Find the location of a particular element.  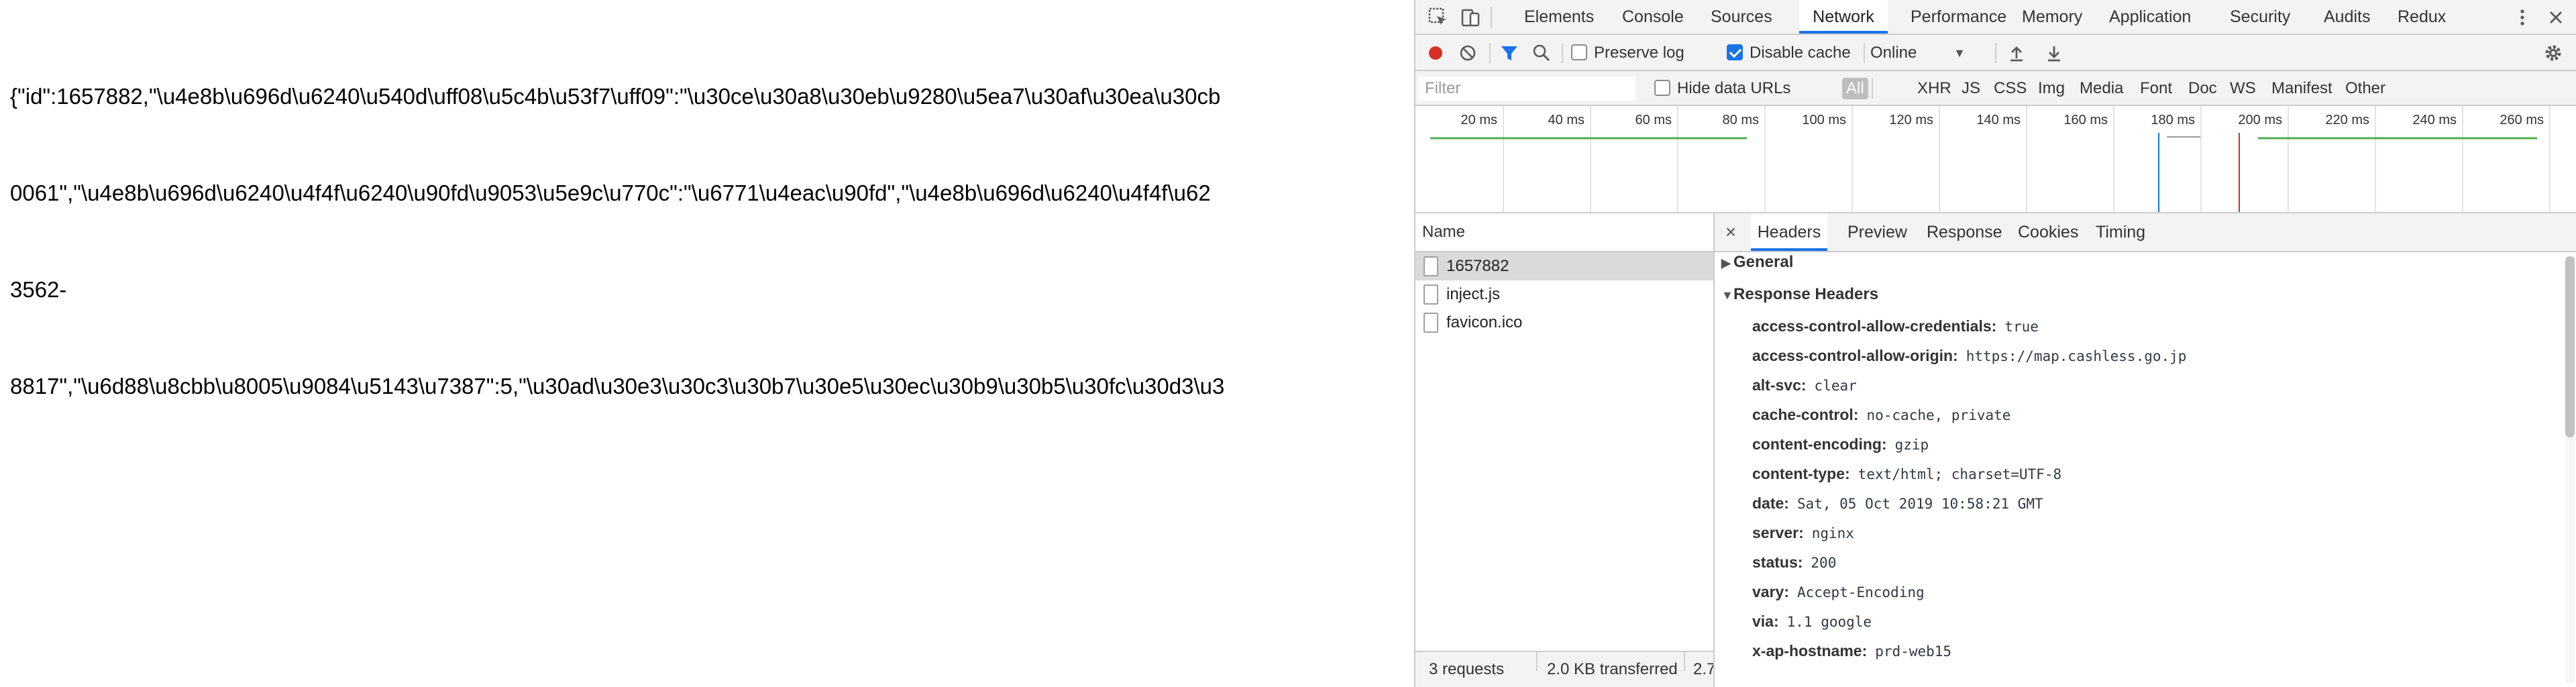

tab-performance: Performance is located at coordinates (1958, 17).